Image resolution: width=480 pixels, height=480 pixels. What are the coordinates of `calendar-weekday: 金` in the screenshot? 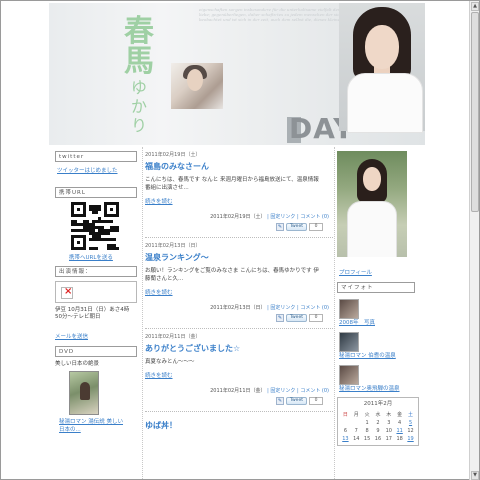 It's located at (400, 415).